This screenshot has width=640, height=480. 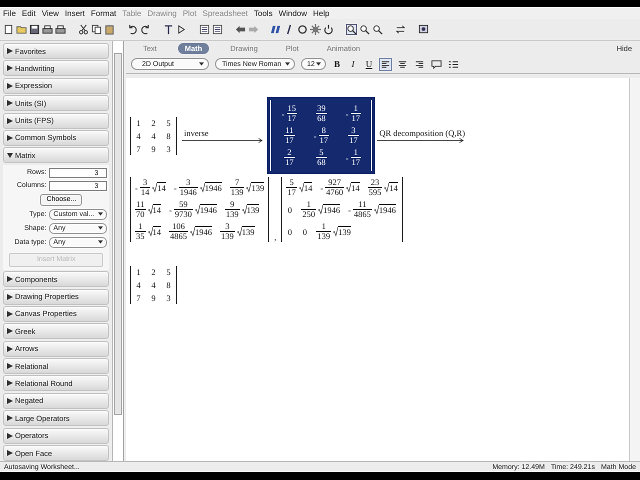 What do you see at coordinates (50, 13) in the screenshot?
I see `menu-item: View` at bounding box center [50, 13].